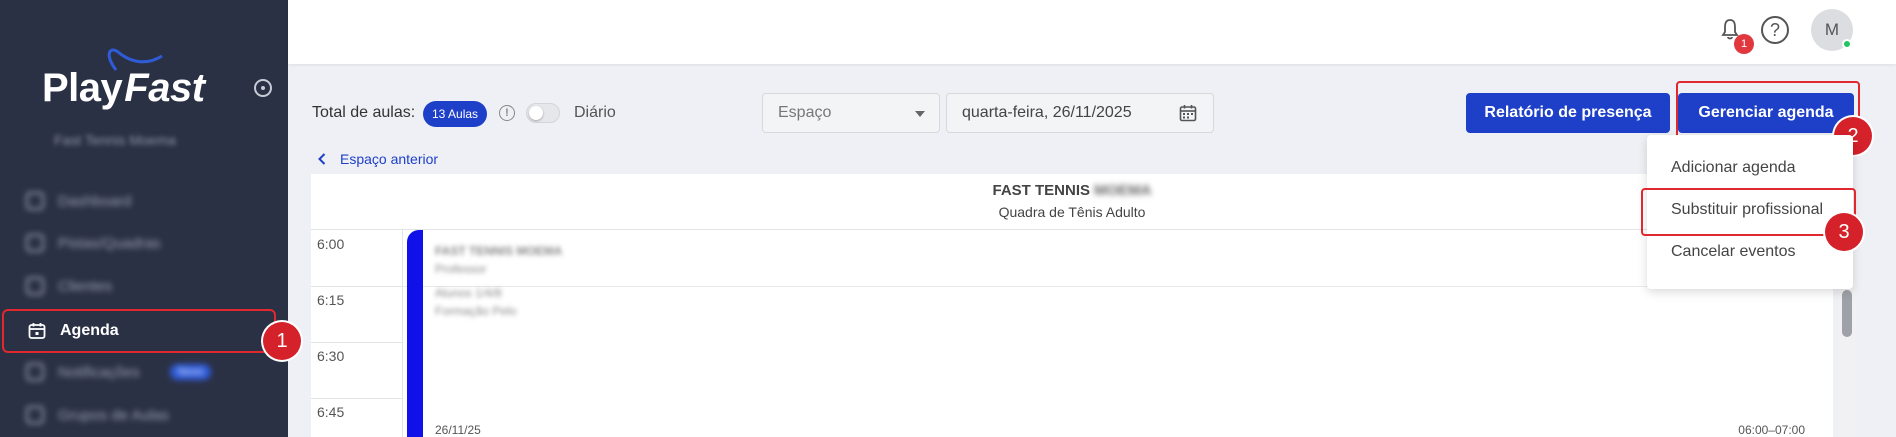  I want to click on date-picker-field: quarta-feira, 26/11/2025, so click(1080, 113).